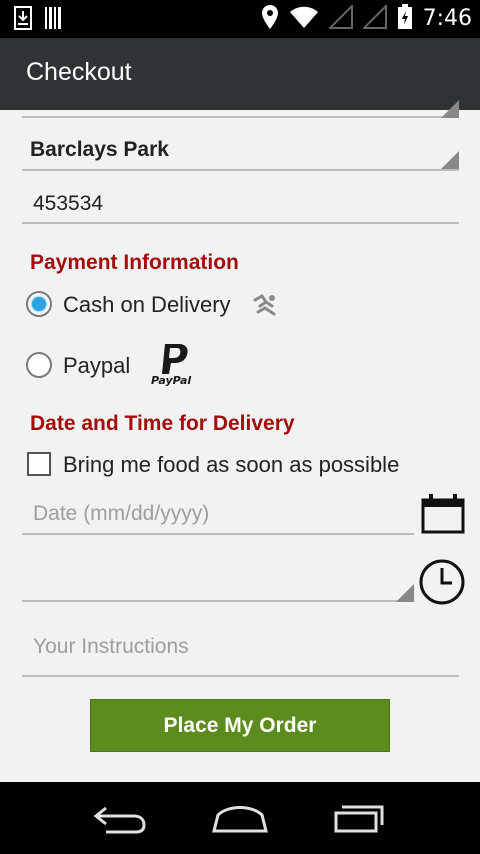 This screenshot has height=854, width=480. What do you see at coordinates (340, 18) in the screenshot?
I see `signal-icon` at bounding box center [340, 18].